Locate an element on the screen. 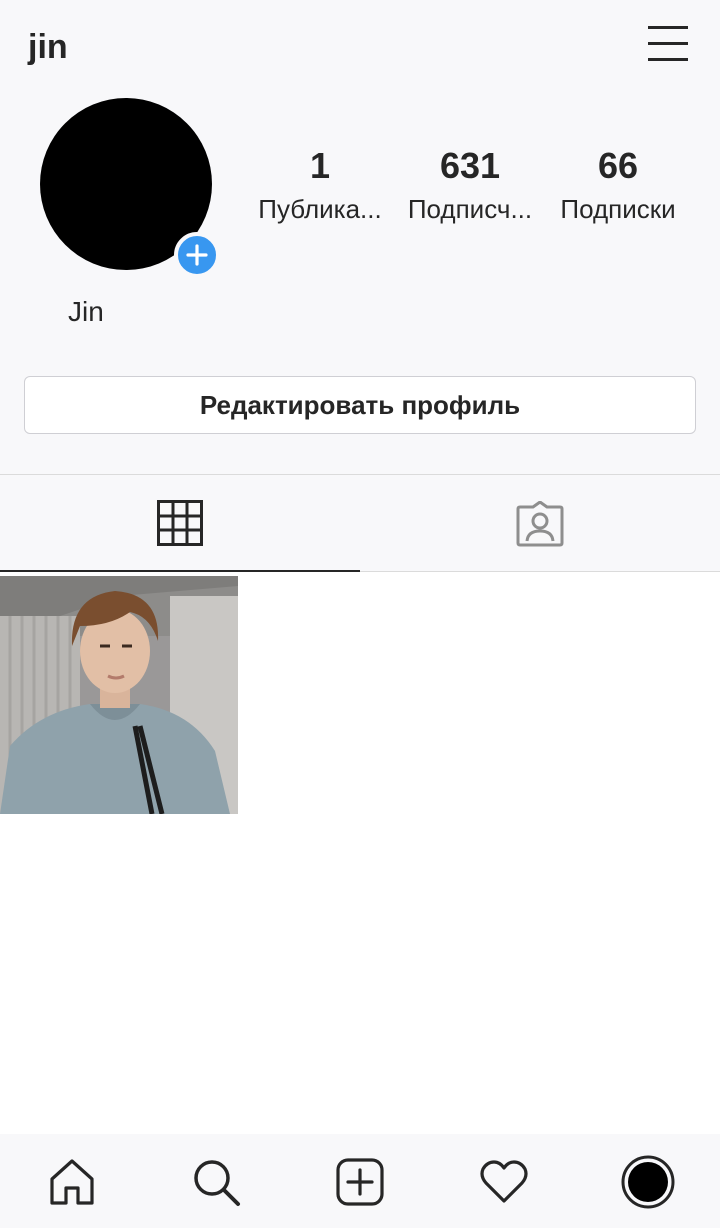 This screenshot has width=720, height=1228. stat-following-label: Подписки is located at coordinates (618, 209).